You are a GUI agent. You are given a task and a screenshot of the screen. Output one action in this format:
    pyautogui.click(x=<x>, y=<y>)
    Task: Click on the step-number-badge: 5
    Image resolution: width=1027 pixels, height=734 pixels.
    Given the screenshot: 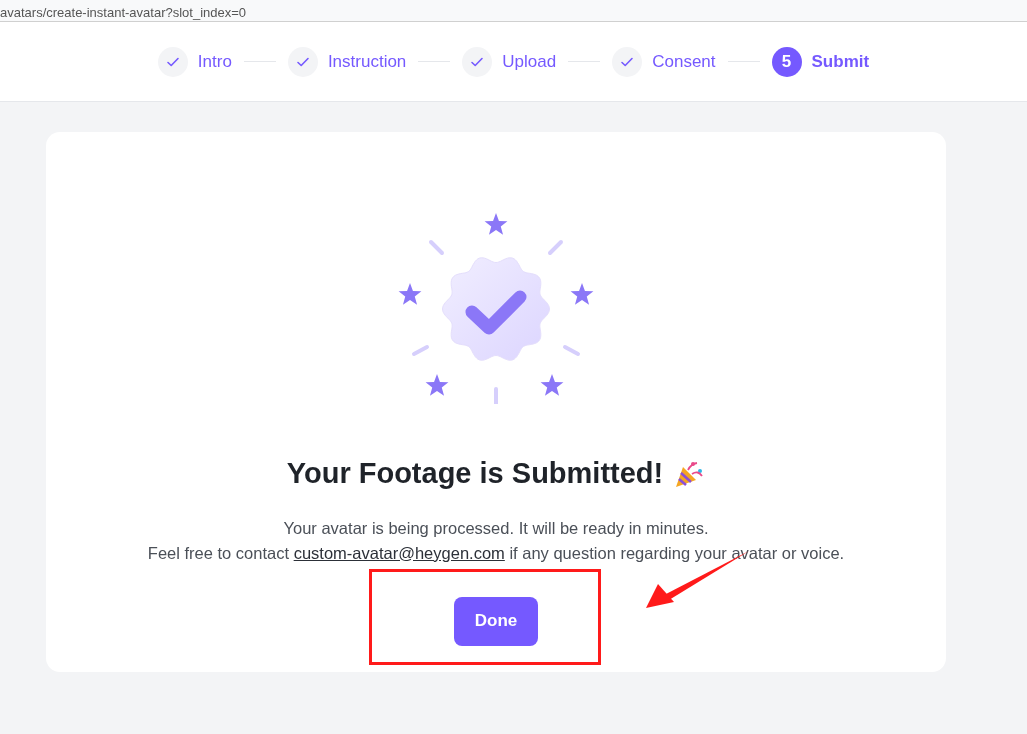 What is the action you would take?
    pyautogui.click(x=786, y=61)
    